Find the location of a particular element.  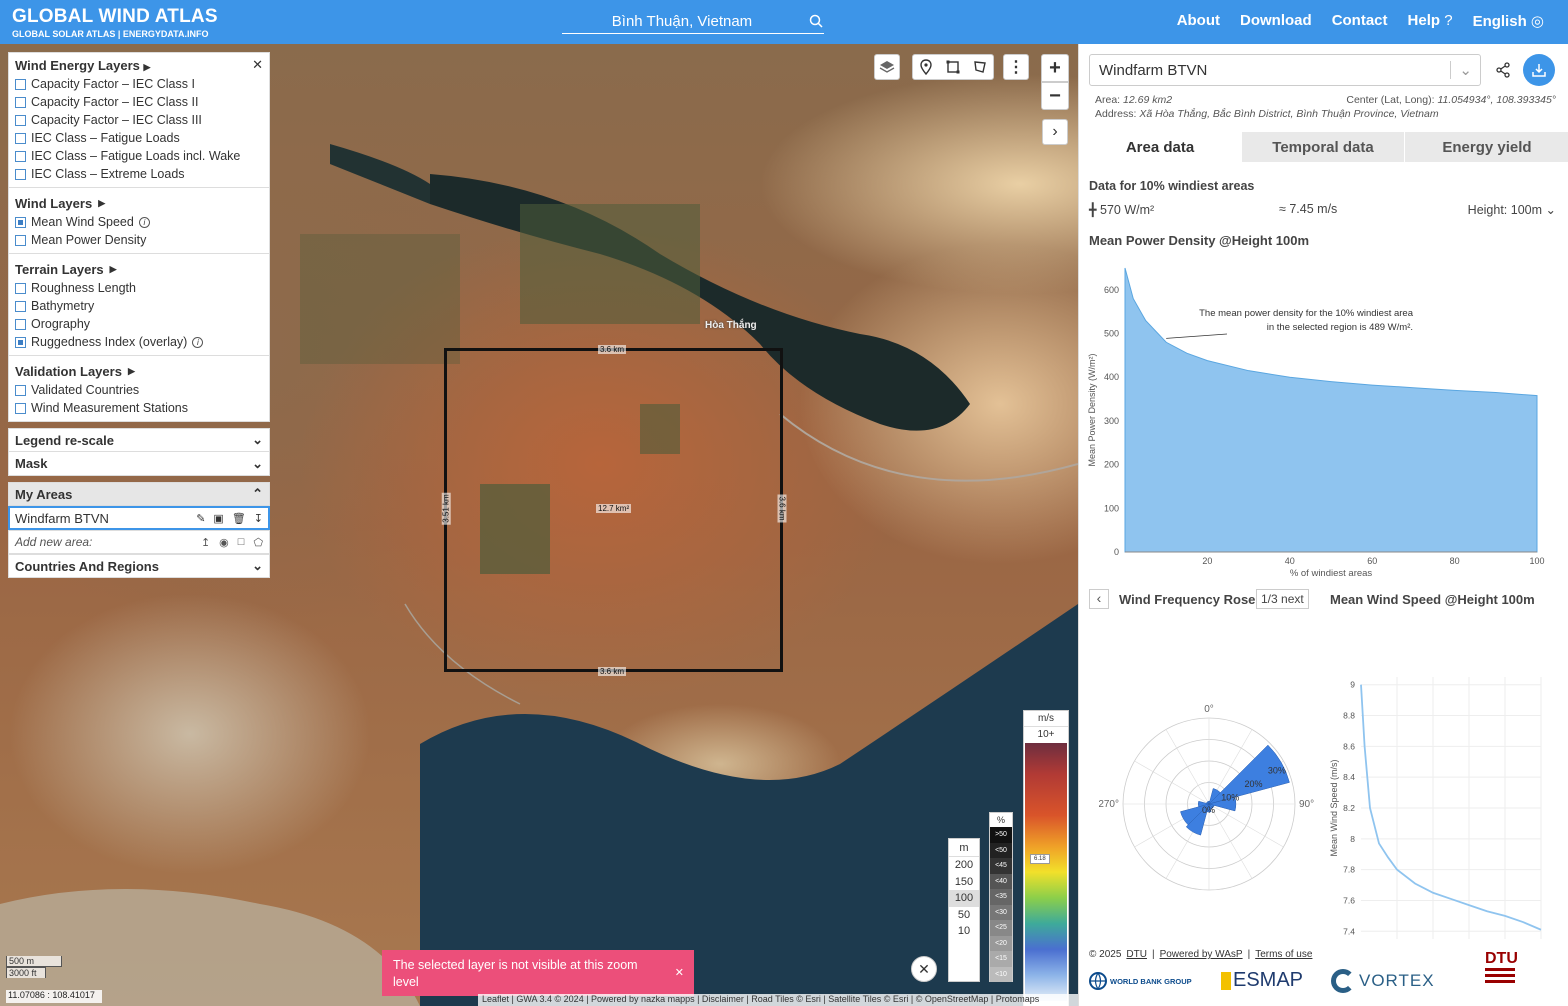

add-marker-icon: ◉ is located at coordinates (224, 542).